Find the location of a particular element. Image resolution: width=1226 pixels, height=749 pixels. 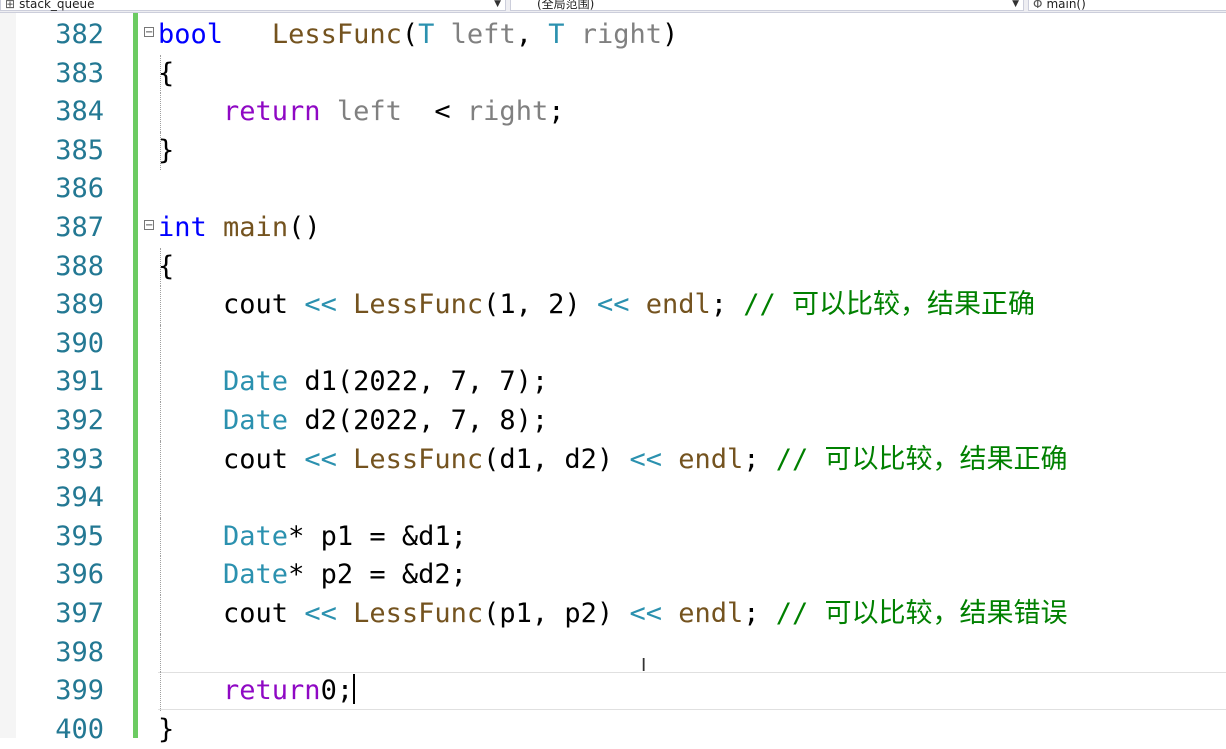

code-line: 387 − int main() is located at coordinates (613, 228).